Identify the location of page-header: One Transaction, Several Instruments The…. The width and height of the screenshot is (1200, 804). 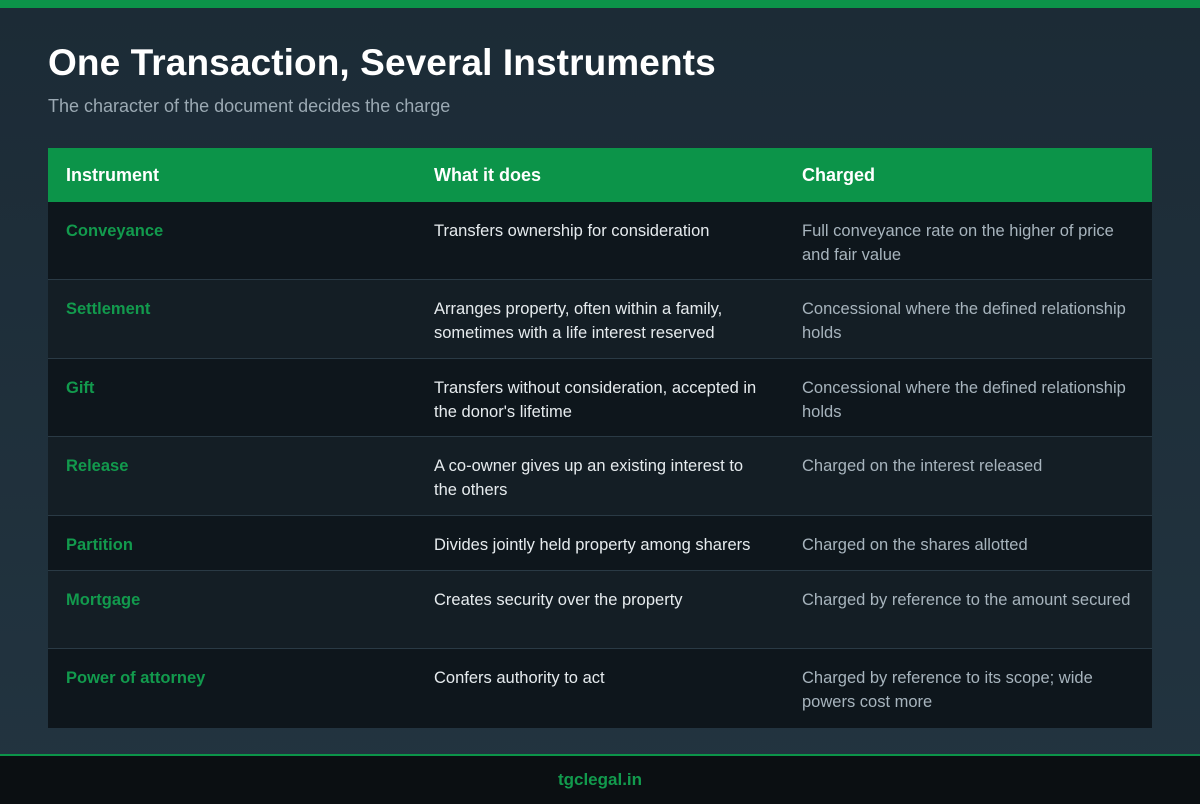
(600, 79).